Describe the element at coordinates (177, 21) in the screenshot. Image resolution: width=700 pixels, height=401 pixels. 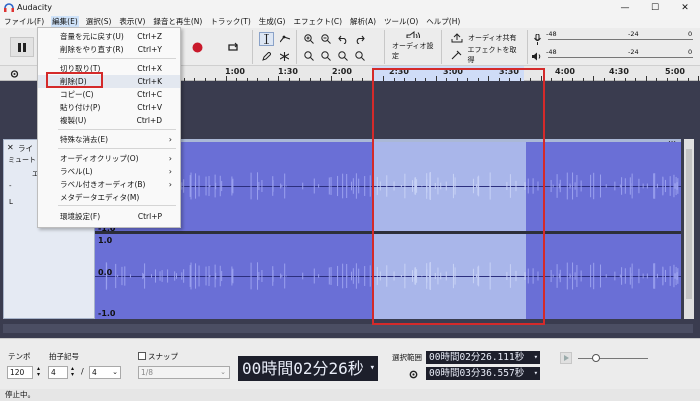
I see `menu-4: 録音と再生(N)` at that location.